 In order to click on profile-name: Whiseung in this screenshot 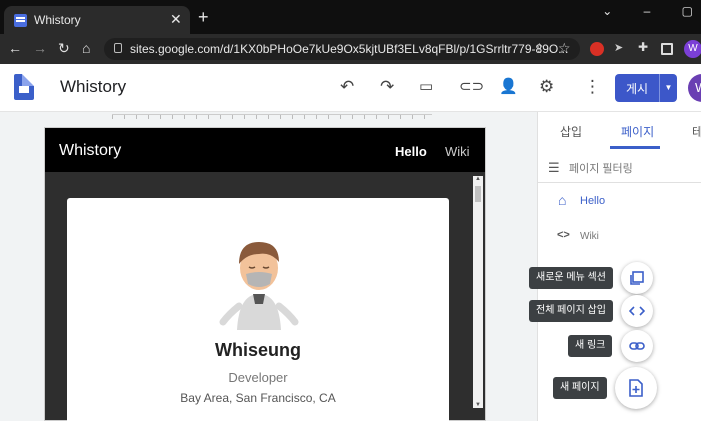, I will do `click(258, 350)`.